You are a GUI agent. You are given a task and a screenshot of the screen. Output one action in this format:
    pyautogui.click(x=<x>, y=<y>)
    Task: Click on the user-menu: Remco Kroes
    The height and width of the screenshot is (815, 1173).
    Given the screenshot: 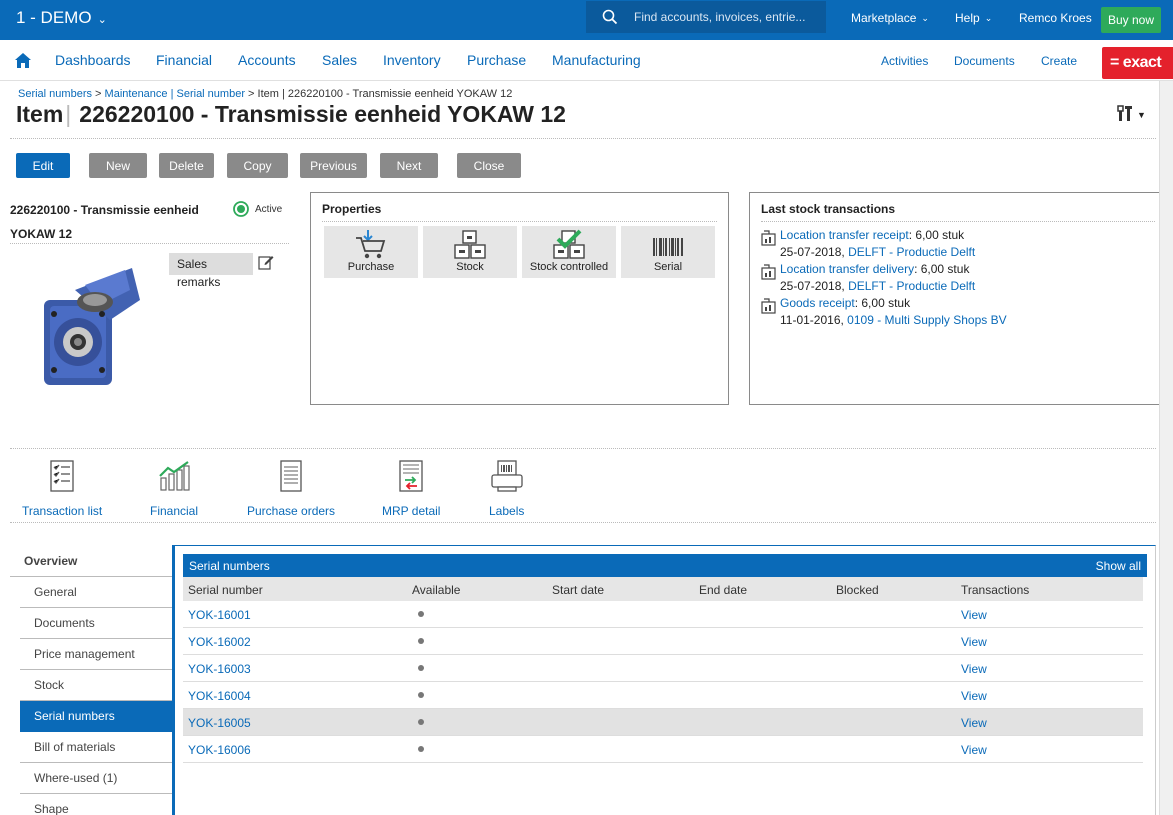 What is the action you would take?
    pyautogui.click(x=1055, y=18)
    